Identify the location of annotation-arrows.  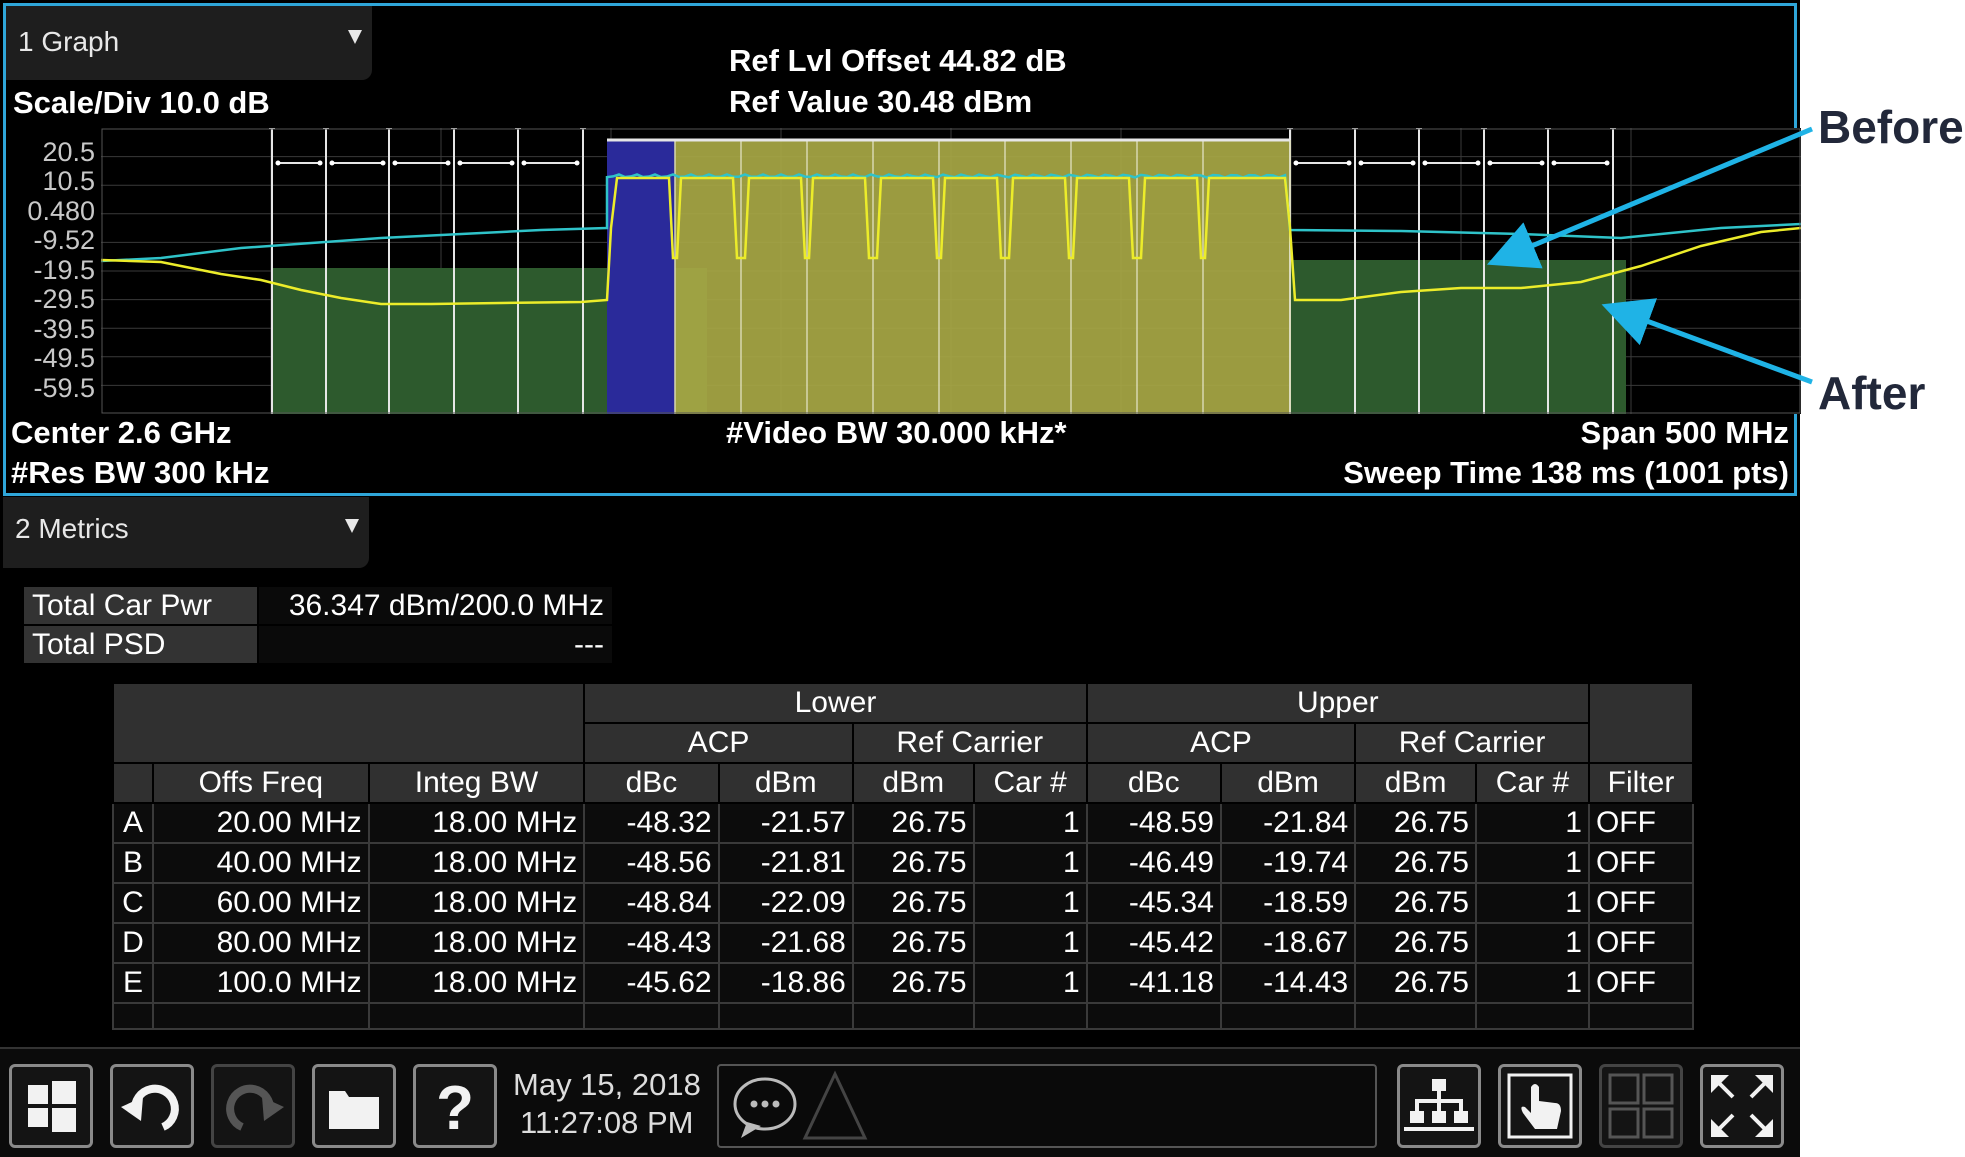
(1649, 255).